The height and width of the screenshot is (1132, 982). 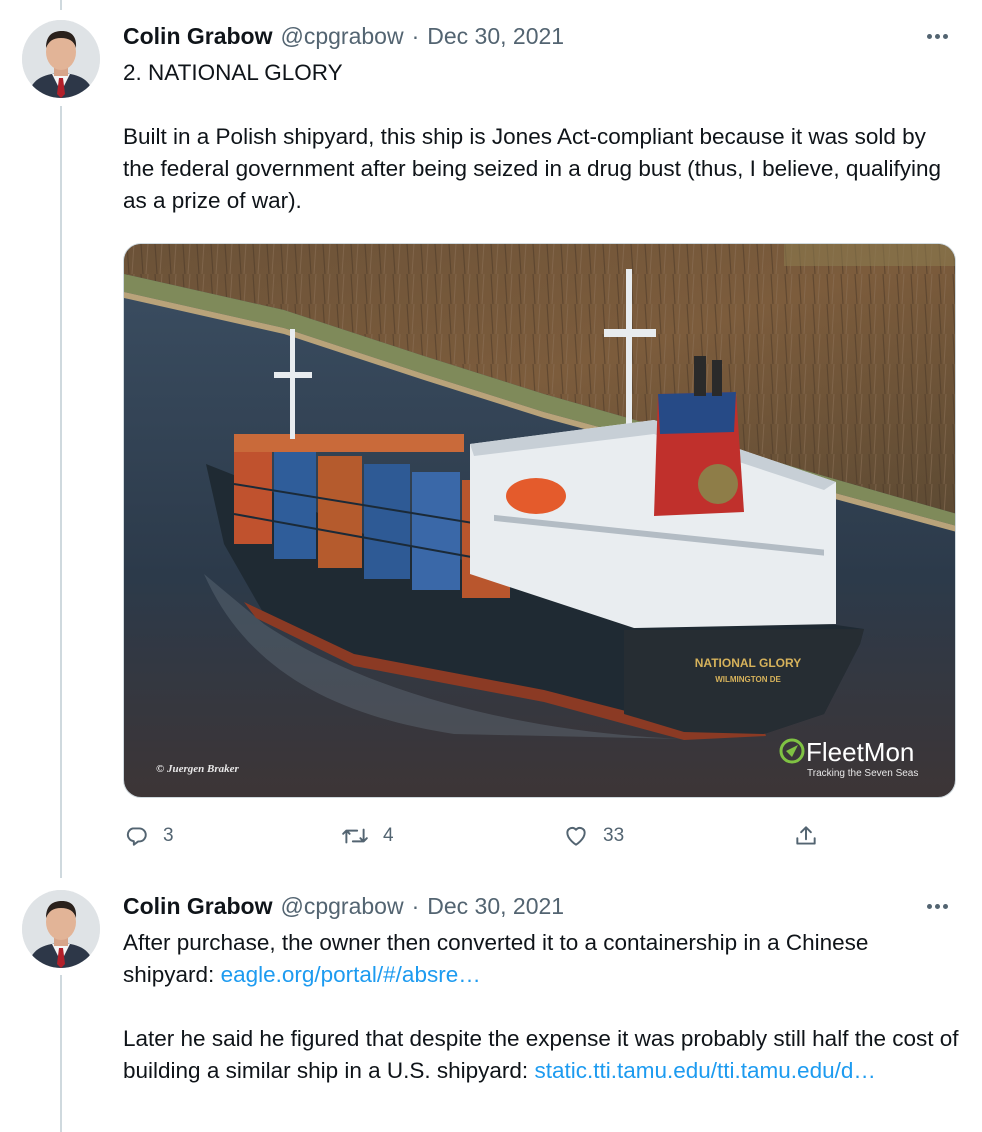 What do you see at coordinates (483, 836) in the screenshot?
I see `tweet-actions: 3 4 33` at bounding box center [483, 836].